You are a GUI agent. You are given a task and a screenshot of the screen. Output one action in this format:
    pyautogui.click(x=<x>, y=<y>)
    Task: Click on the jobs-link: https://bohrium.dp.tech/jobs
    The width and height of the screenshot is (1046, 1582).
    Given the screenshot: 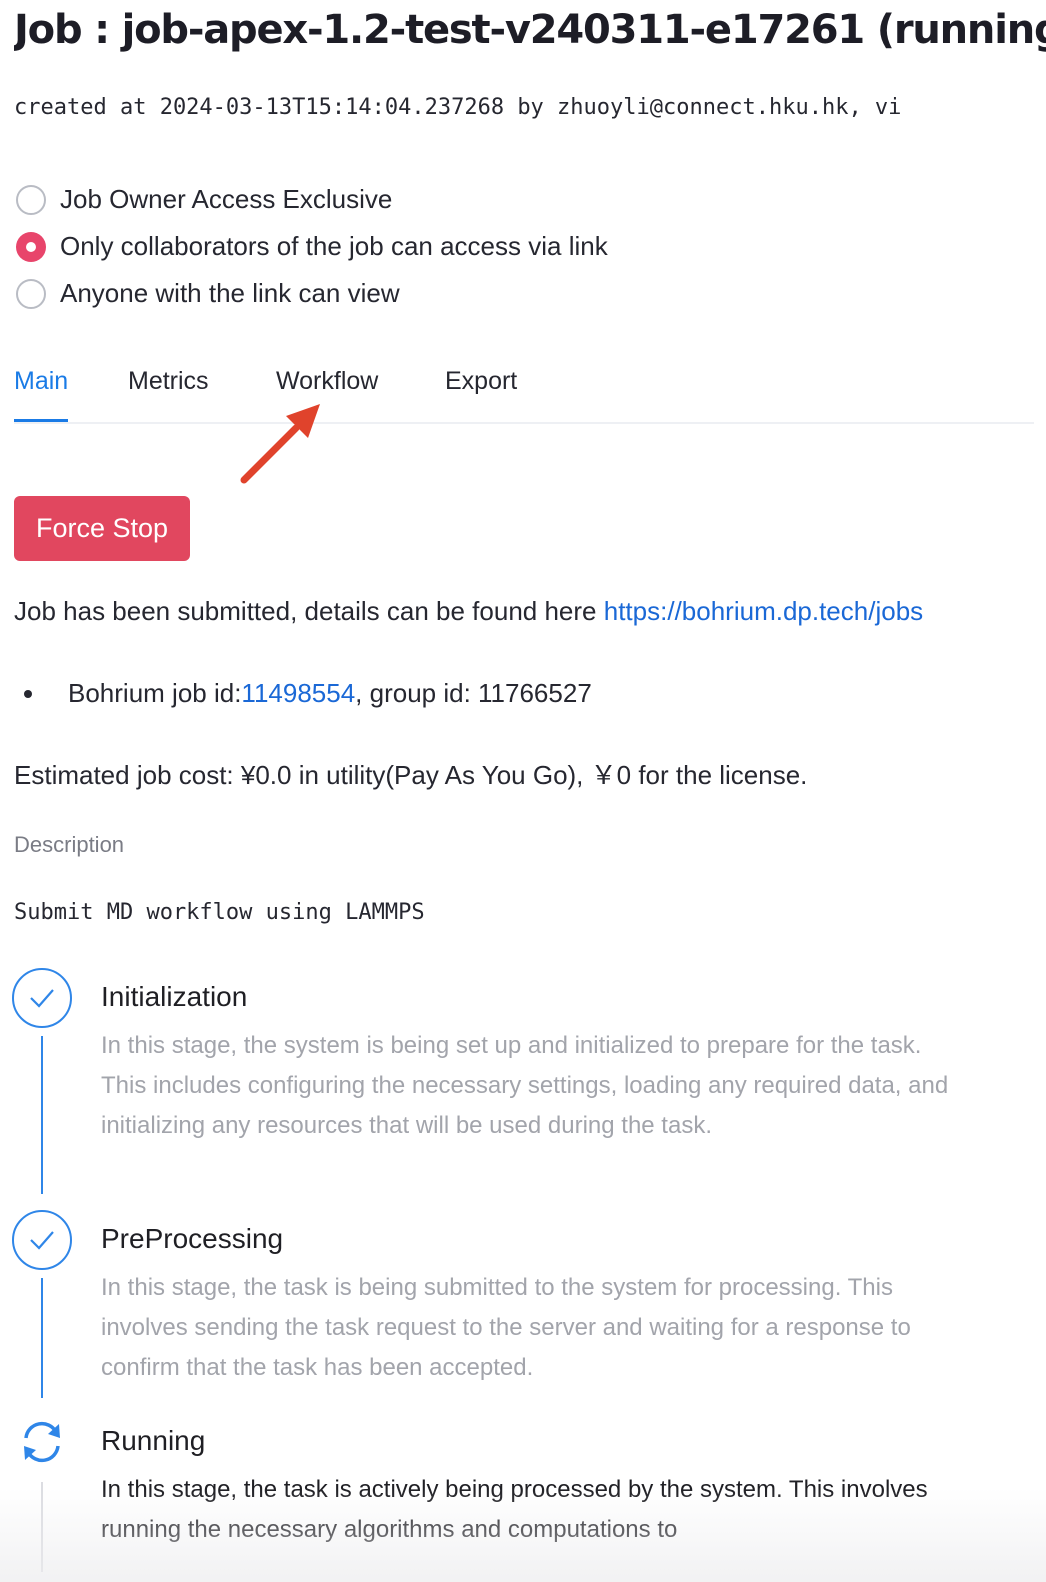 What is the action you would take?
    pyautogui.click(x=763, y=611)
    